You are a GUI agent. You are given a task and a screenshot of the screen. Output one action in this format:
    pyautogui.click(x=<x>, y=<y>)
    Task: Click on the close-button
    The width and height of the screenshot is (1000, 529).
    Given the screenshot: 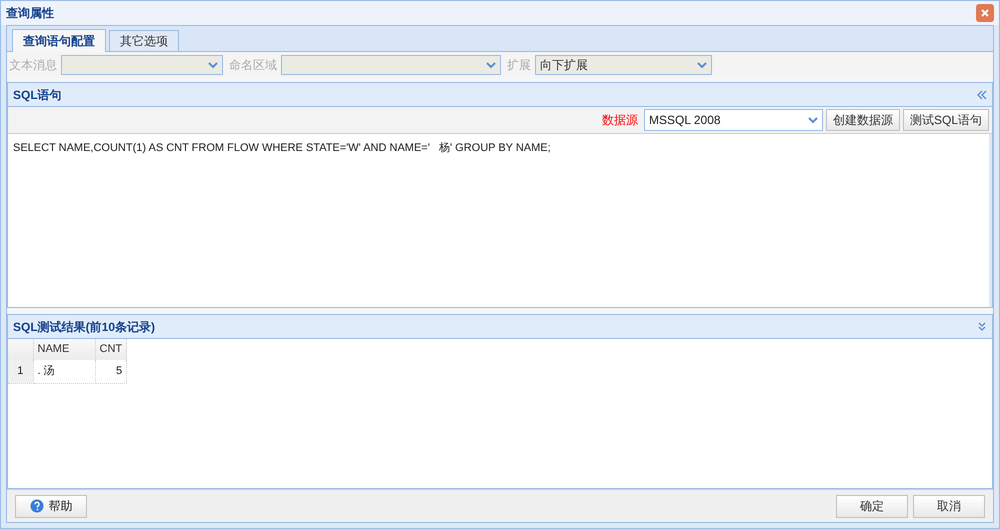 What is the action you would take?
    pyautogui.click(x=985, y=13)
    